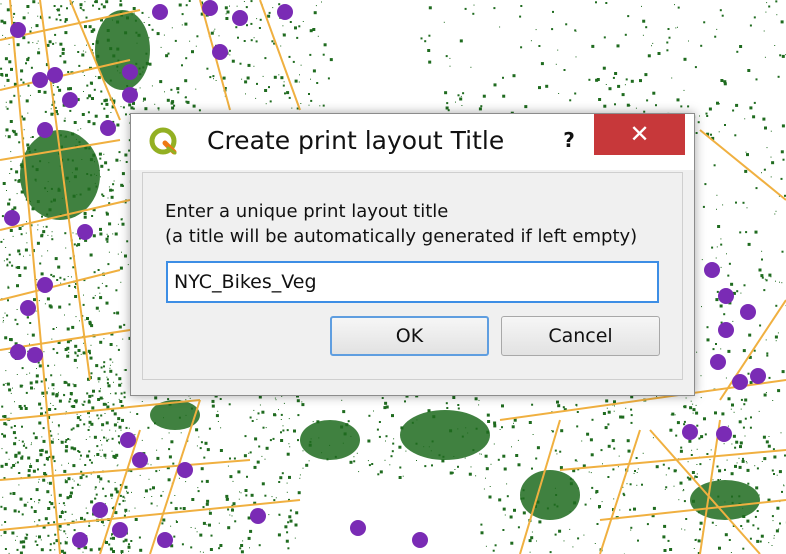 Image resolution: width=786 pixels, height=554 pixels. Describe the element at coordinates (409, 336) in the screenshot. I see `ok-button: OK` at that location.